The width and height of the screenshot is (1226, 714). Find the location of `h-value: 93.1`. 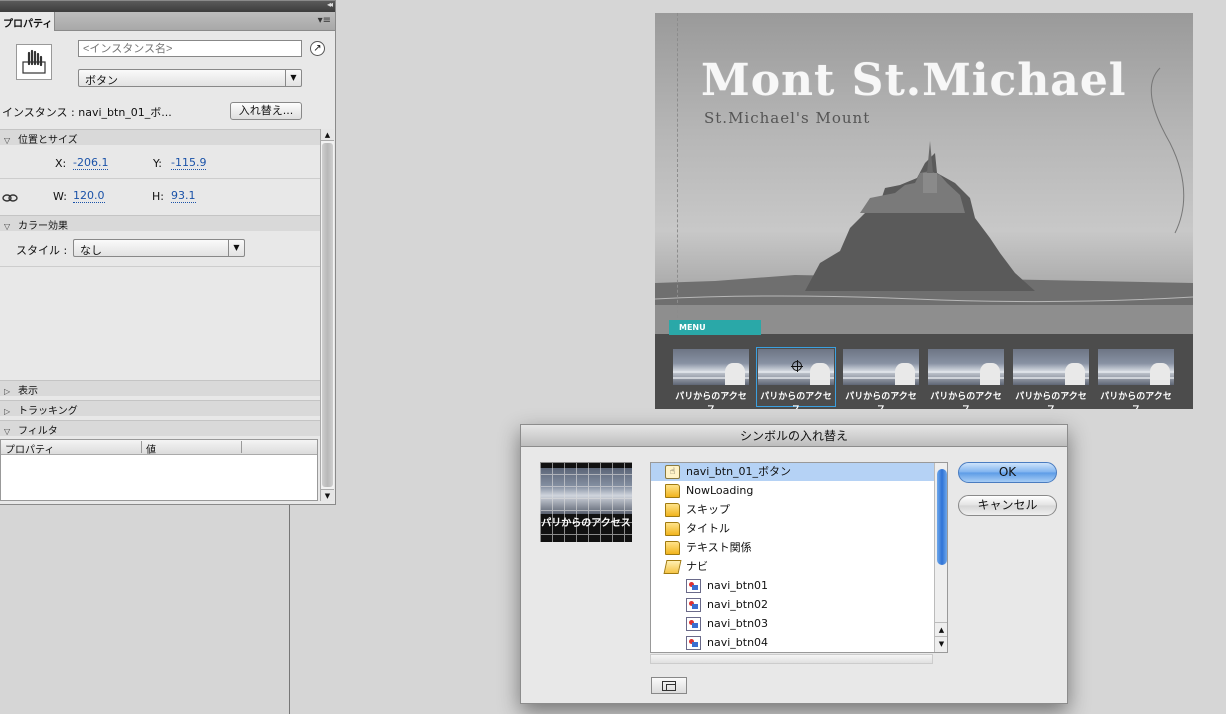

h-value: 93.1 is located at coordinates (183, 196).